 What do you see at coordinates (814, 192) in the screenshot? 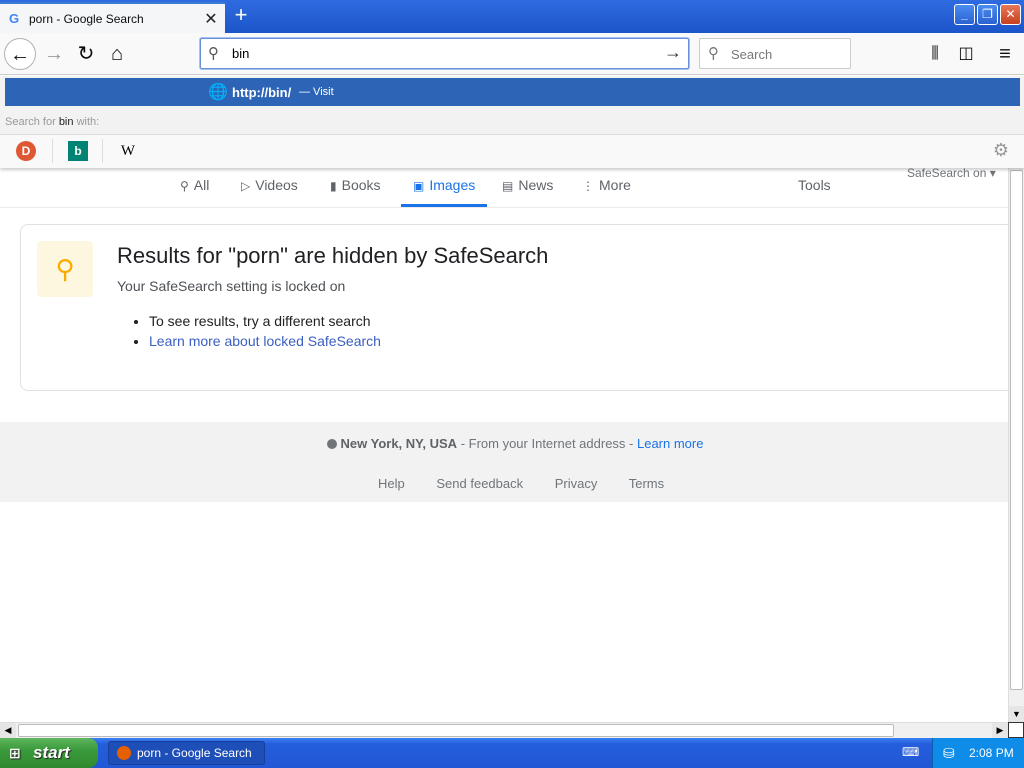
I see `tools-button: Tools` at bounding box center [814, 192].